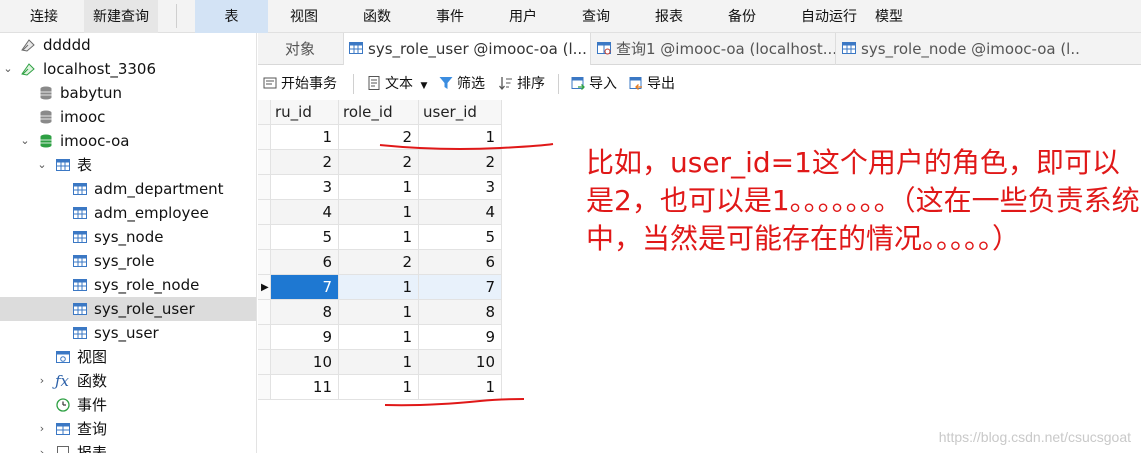 This screenshot has height=453, width=1141. I want to click on cell-ru-id: 2, so click(305, 162).